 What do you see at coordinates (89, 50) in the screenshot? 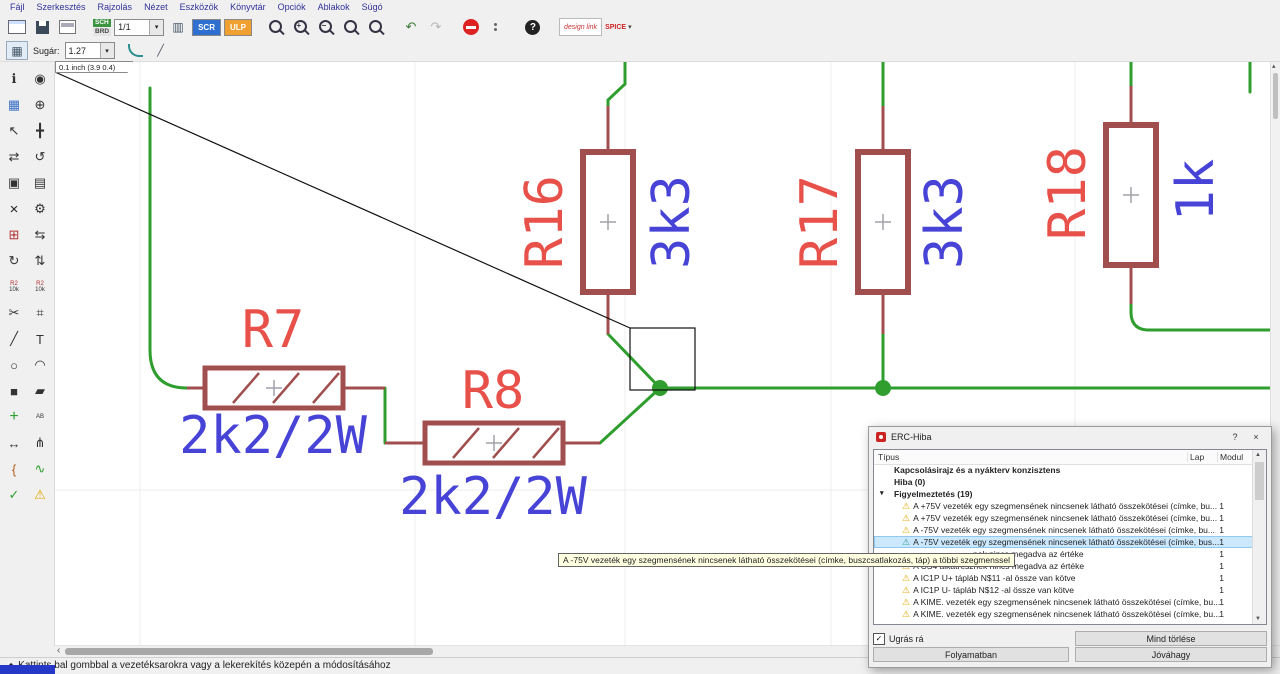
I see `radius-select: 1.27 ▾` at bounding box center [89, 50].